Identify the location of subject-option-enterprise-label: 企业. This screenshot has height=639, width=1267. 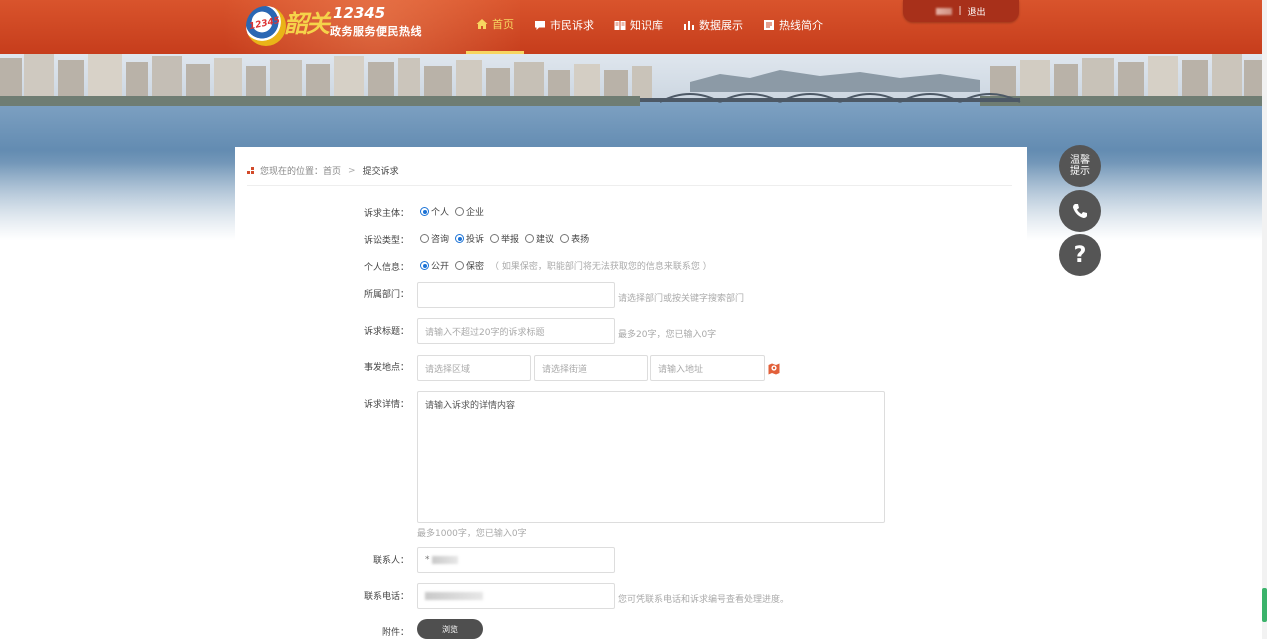
(475, 213).